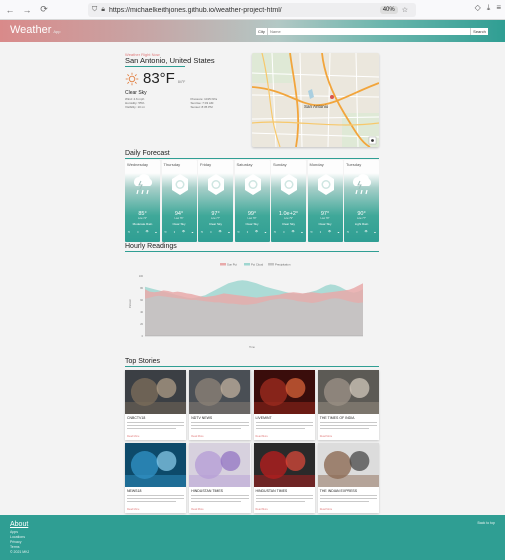 The width and height of the screenshot is (505, 560). I want to click on story-card: THE INDIAN EXPRESS Read More, so click(348, 478).